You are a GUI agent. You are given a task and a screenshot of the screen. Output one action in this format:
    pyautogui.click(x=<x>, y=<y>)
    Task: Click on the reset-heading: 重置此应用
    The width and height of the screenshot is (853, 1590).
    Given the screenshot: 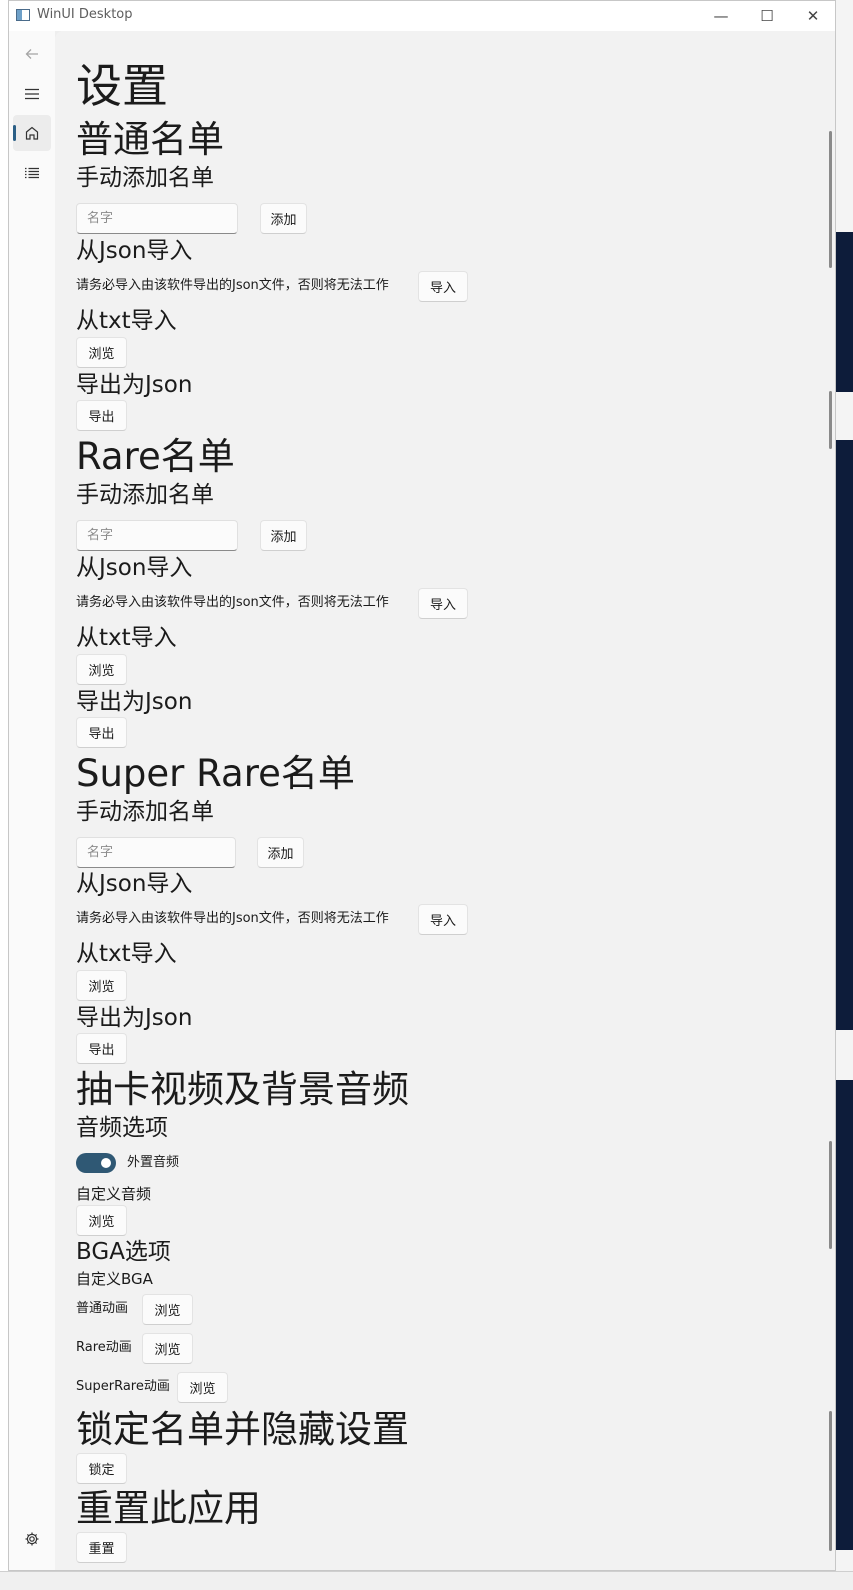 What is the action you would take?
    pyautogui.click(x=168, y=1508)
    